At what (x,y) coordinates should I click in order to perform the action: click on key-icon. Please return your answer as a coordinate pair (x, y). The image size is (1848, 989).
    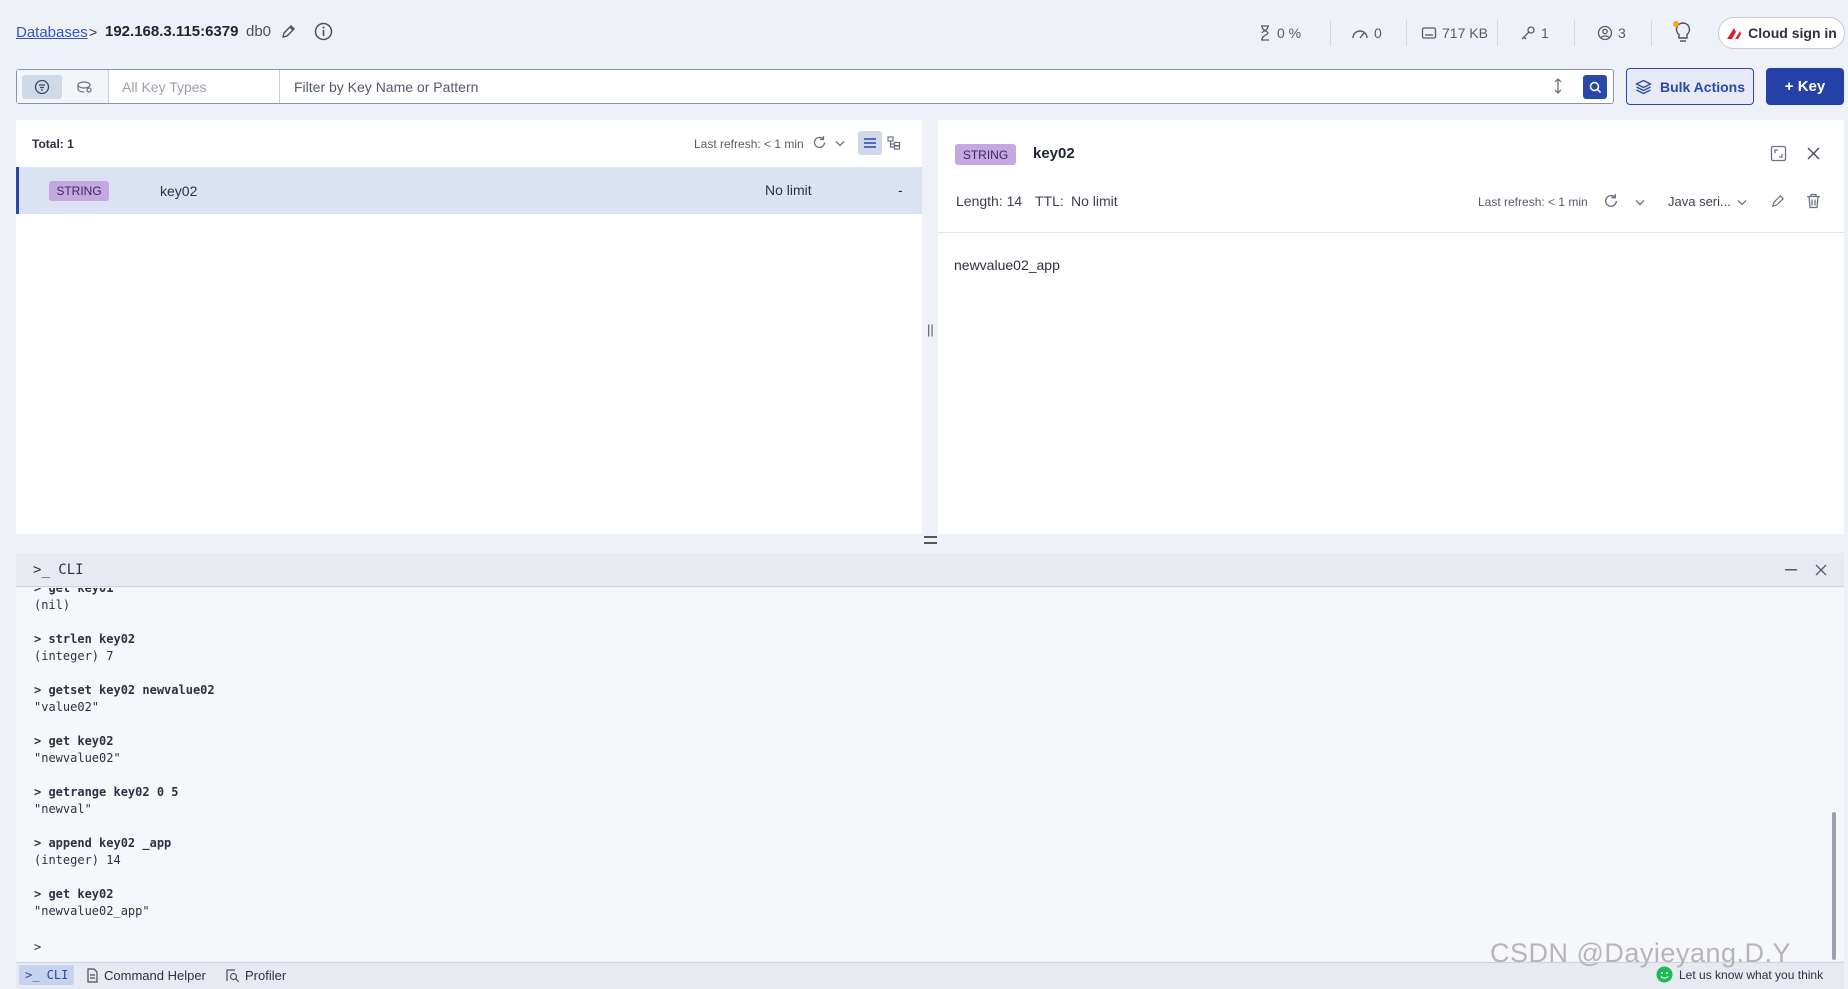
    Looking at the image, I should click on (1528, 33).